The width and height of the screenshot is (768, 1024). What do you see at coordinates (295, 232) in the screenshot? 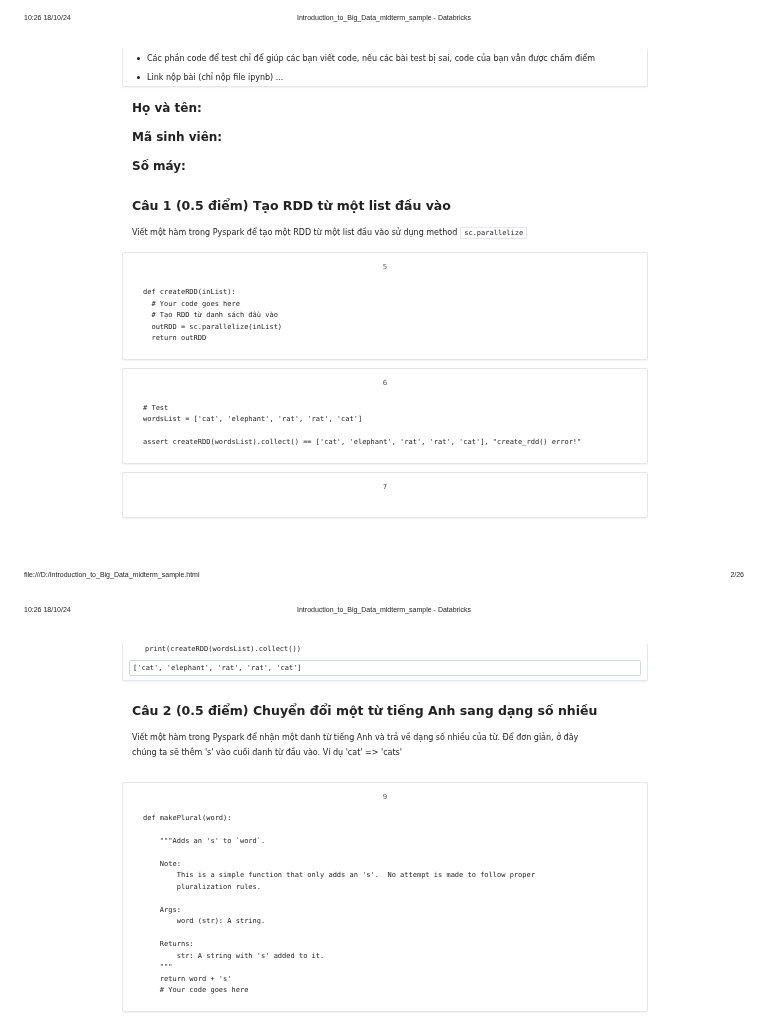
I see `question-text: Viết một hàm trong Pyspark để tạo một RDD từ một list đầu vào sử dụng method` at bounding box center [295, 232].